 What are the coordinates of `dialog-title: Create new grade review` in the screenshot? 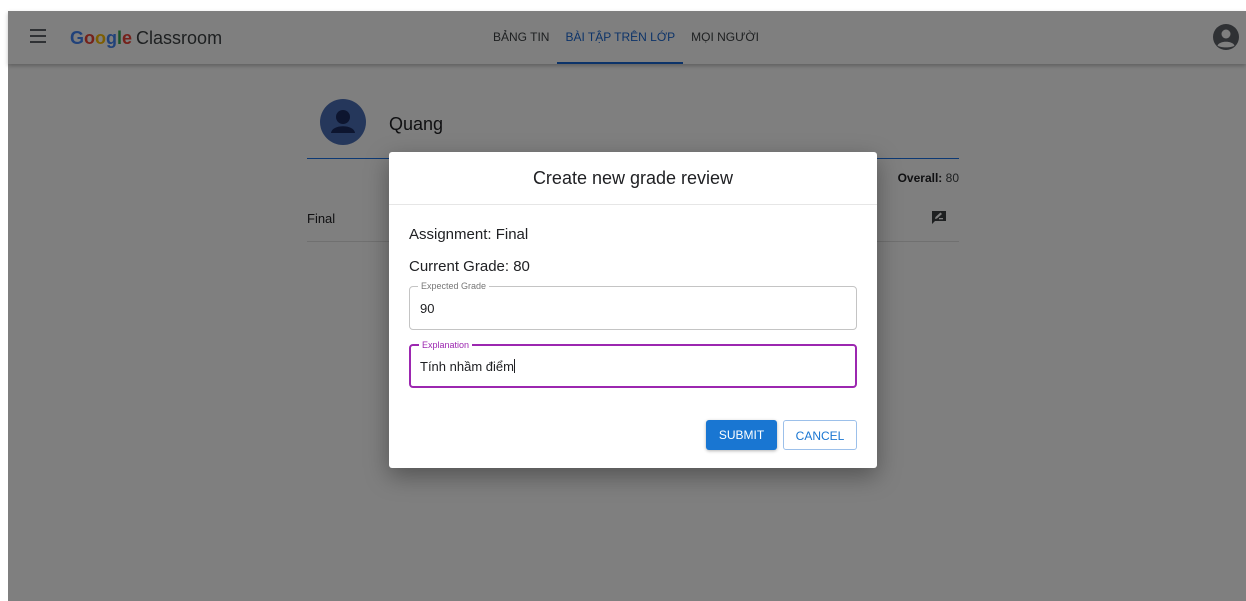 It's located at (633, 178).